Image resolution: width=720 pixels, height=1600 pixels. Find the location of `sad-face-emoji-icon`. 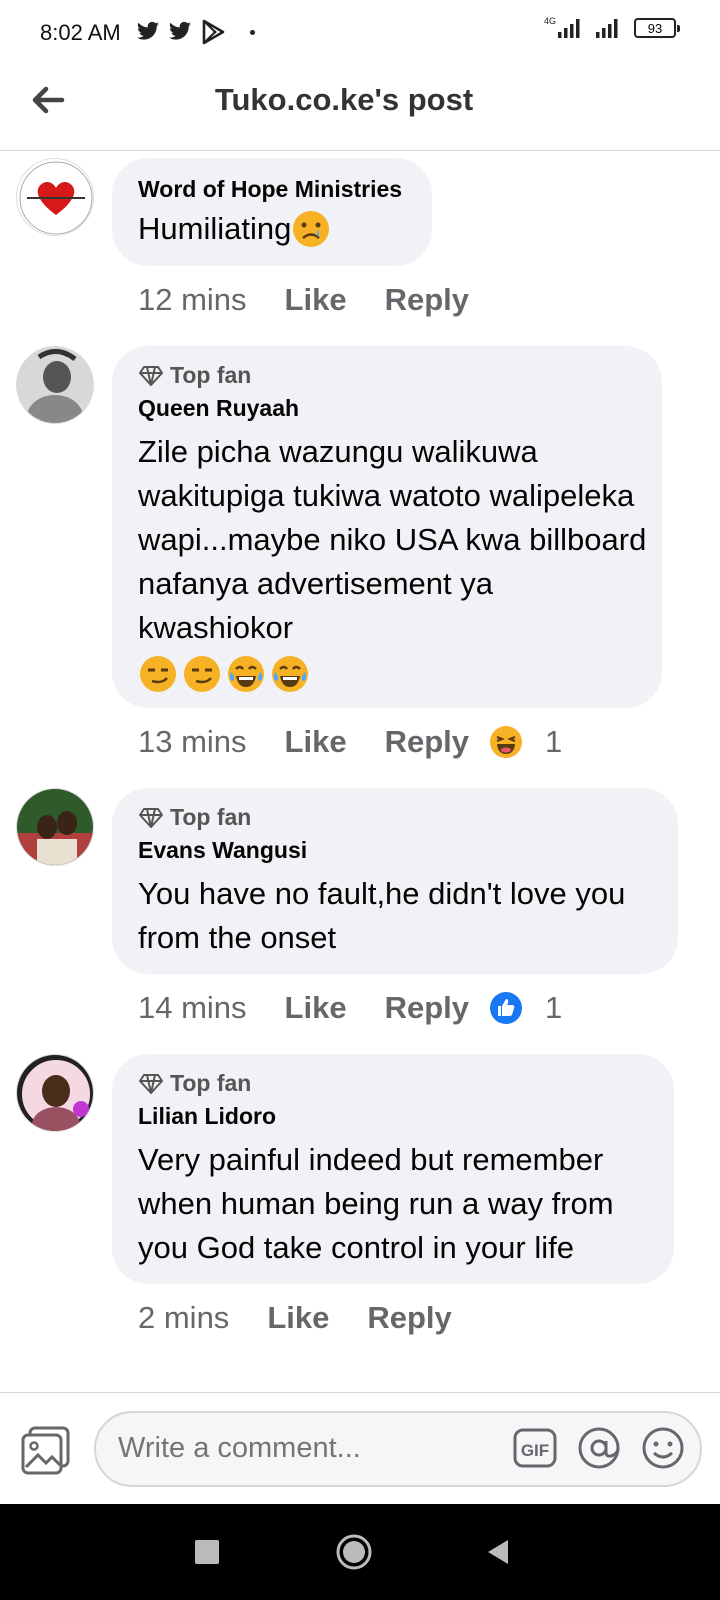

sad-face-emoji-icon is located at coordinates (311, 229).